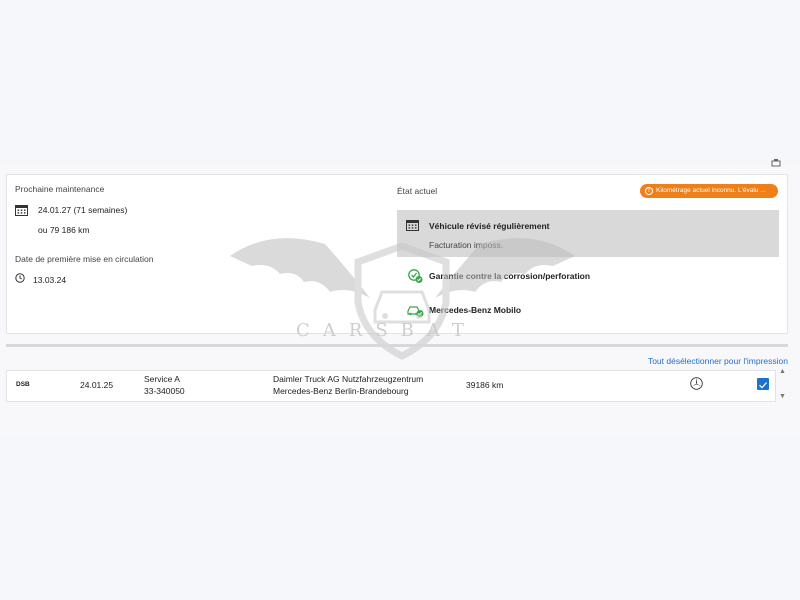 The image size is (800, 600). I want to click on shield-check-icon, so click(415, 276).